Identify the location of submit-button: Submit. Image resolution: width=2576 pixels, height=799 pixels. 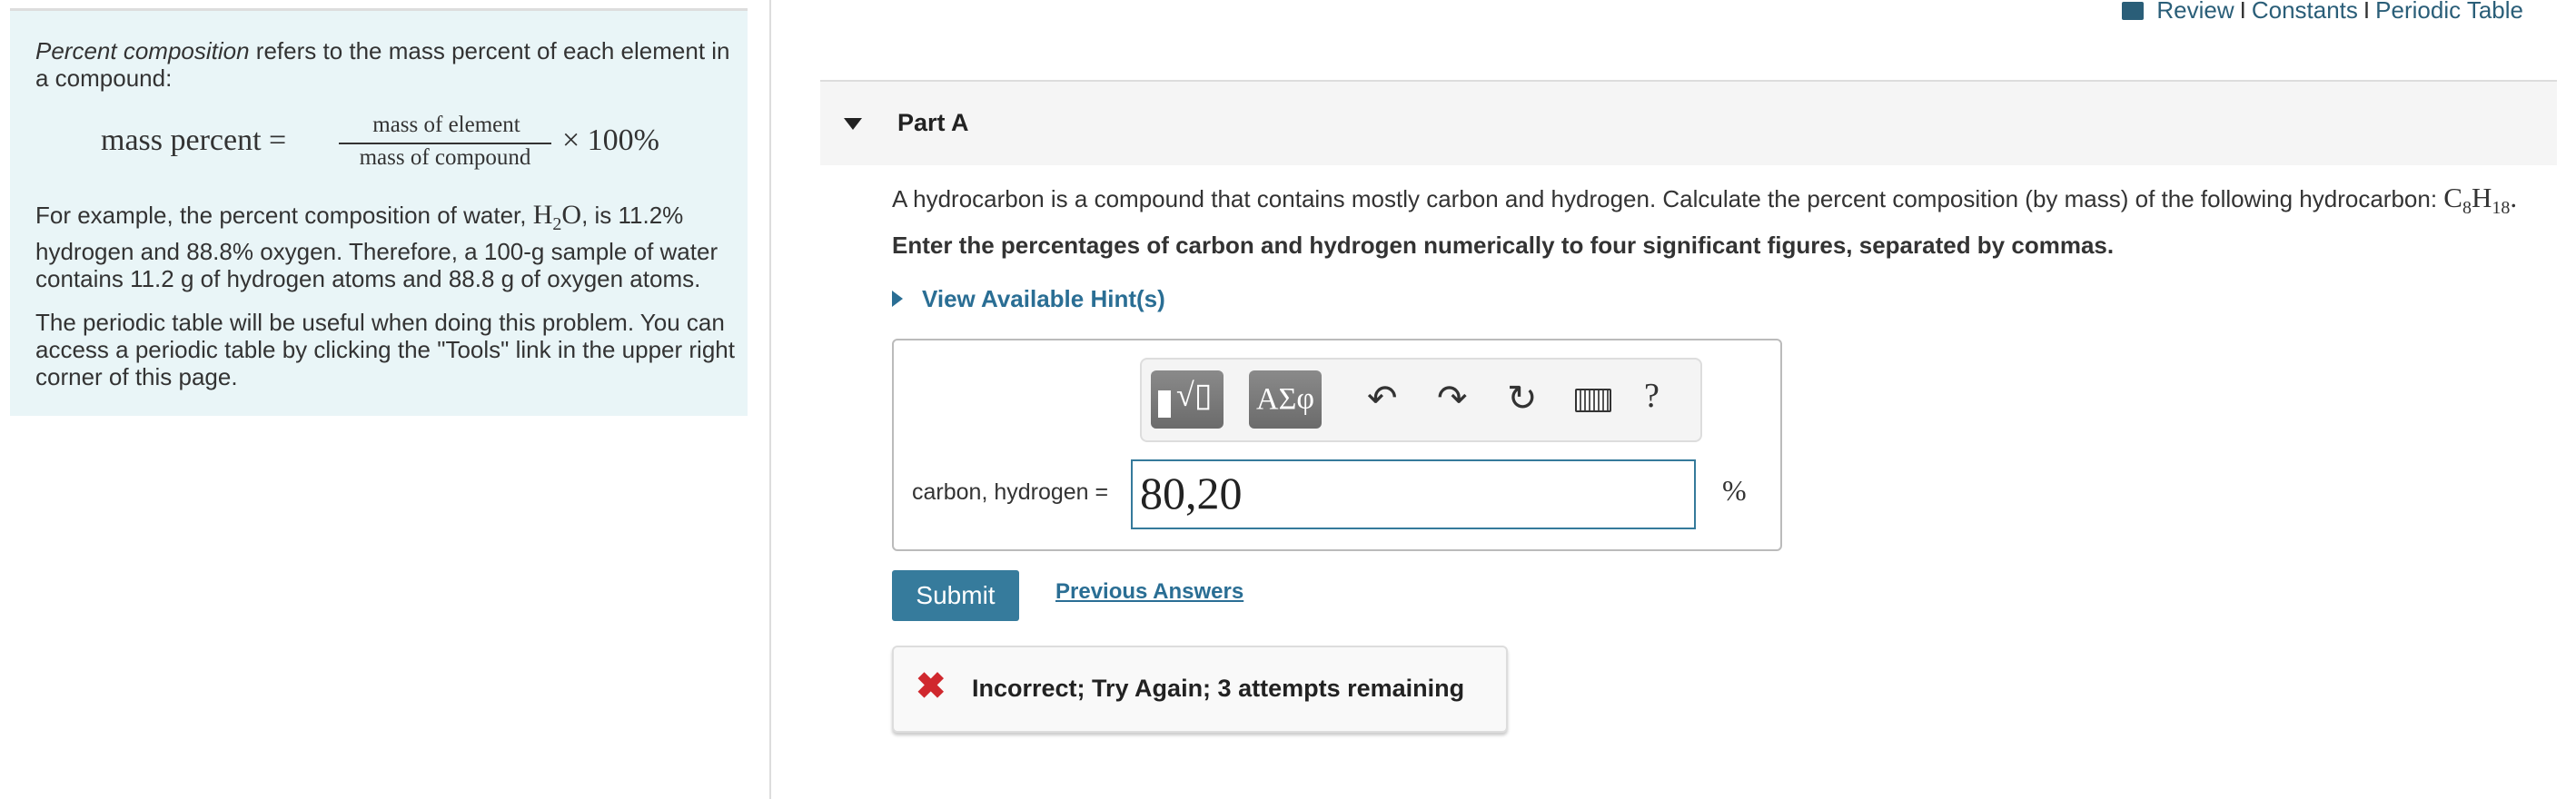
(955, 596).